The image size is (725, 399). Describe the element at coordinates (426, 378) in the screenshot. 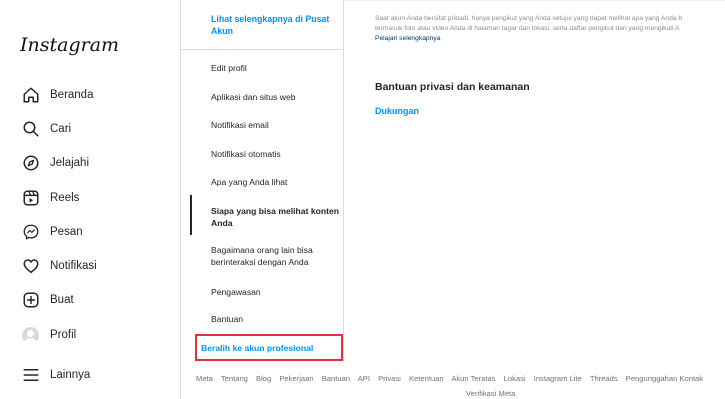

I see `footer-link: Ketentuan` at that location.